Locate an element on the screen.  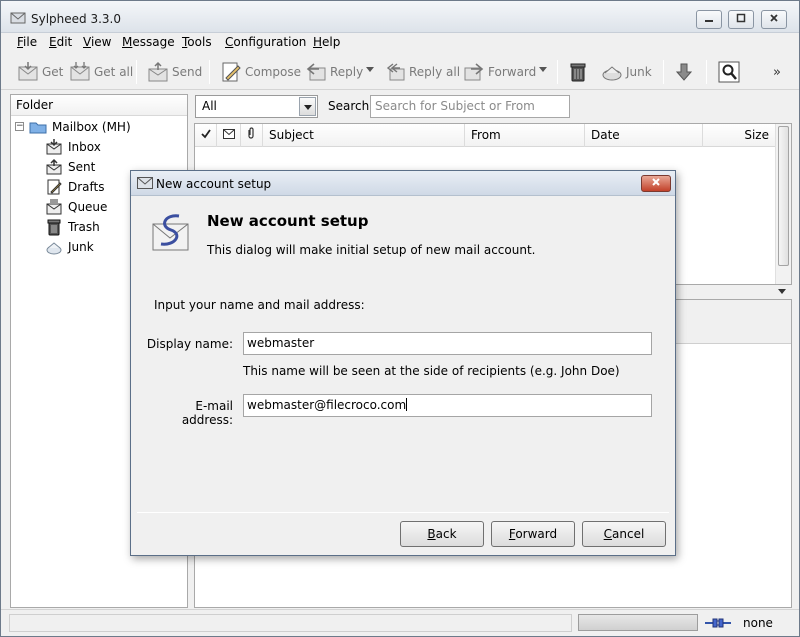
menu-message: Message is located at coordinates (148, 42).